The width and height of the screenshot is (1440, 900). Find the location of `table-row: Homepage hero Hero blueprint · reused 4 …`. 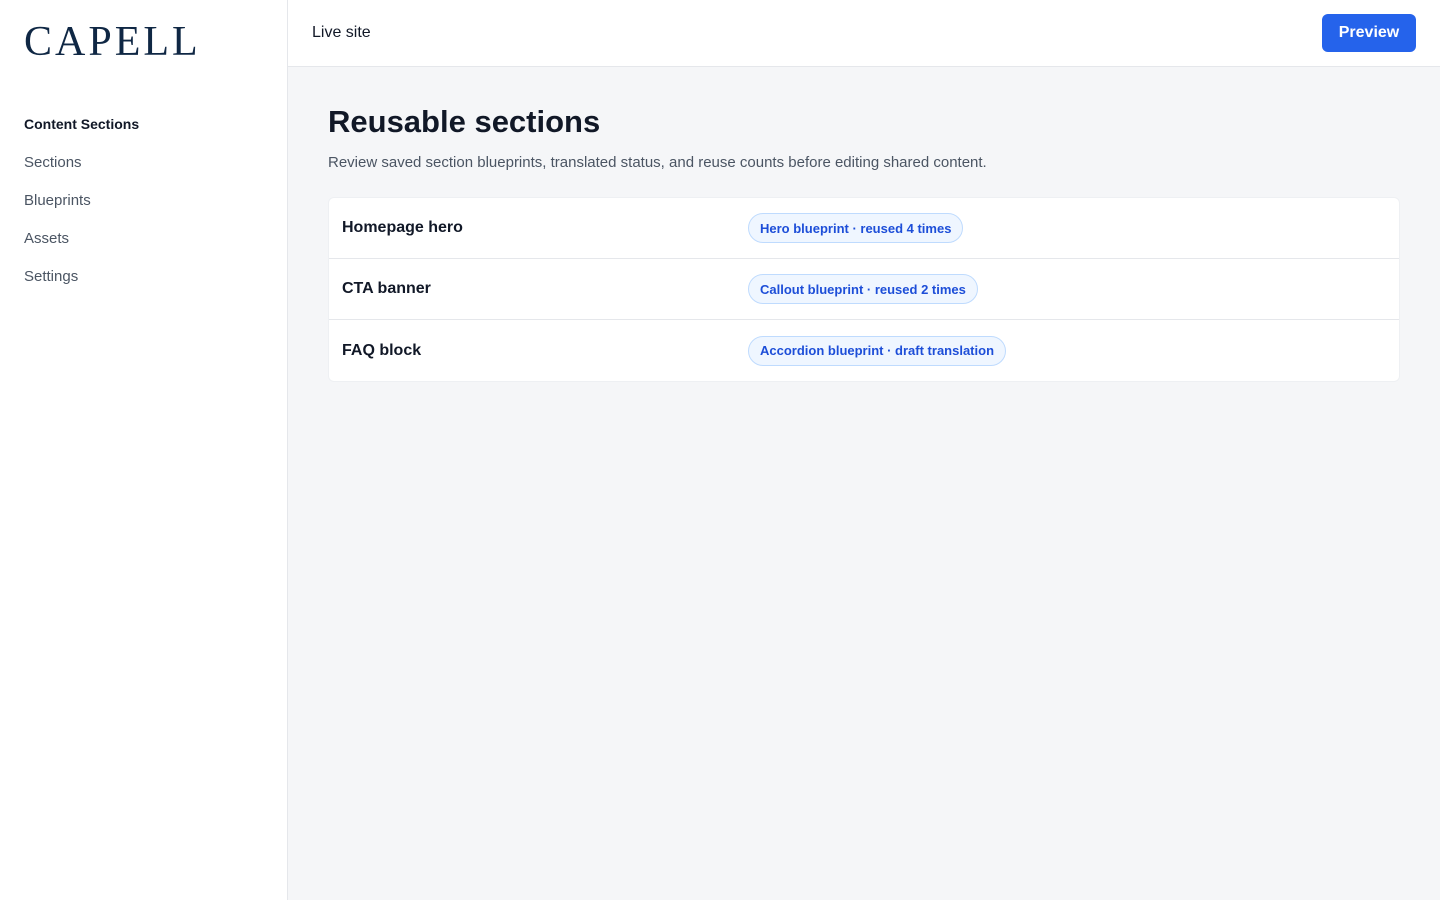

table-row: Homepage hero Hero blueprint · reused 4 … is located at coordinates (864, 229).